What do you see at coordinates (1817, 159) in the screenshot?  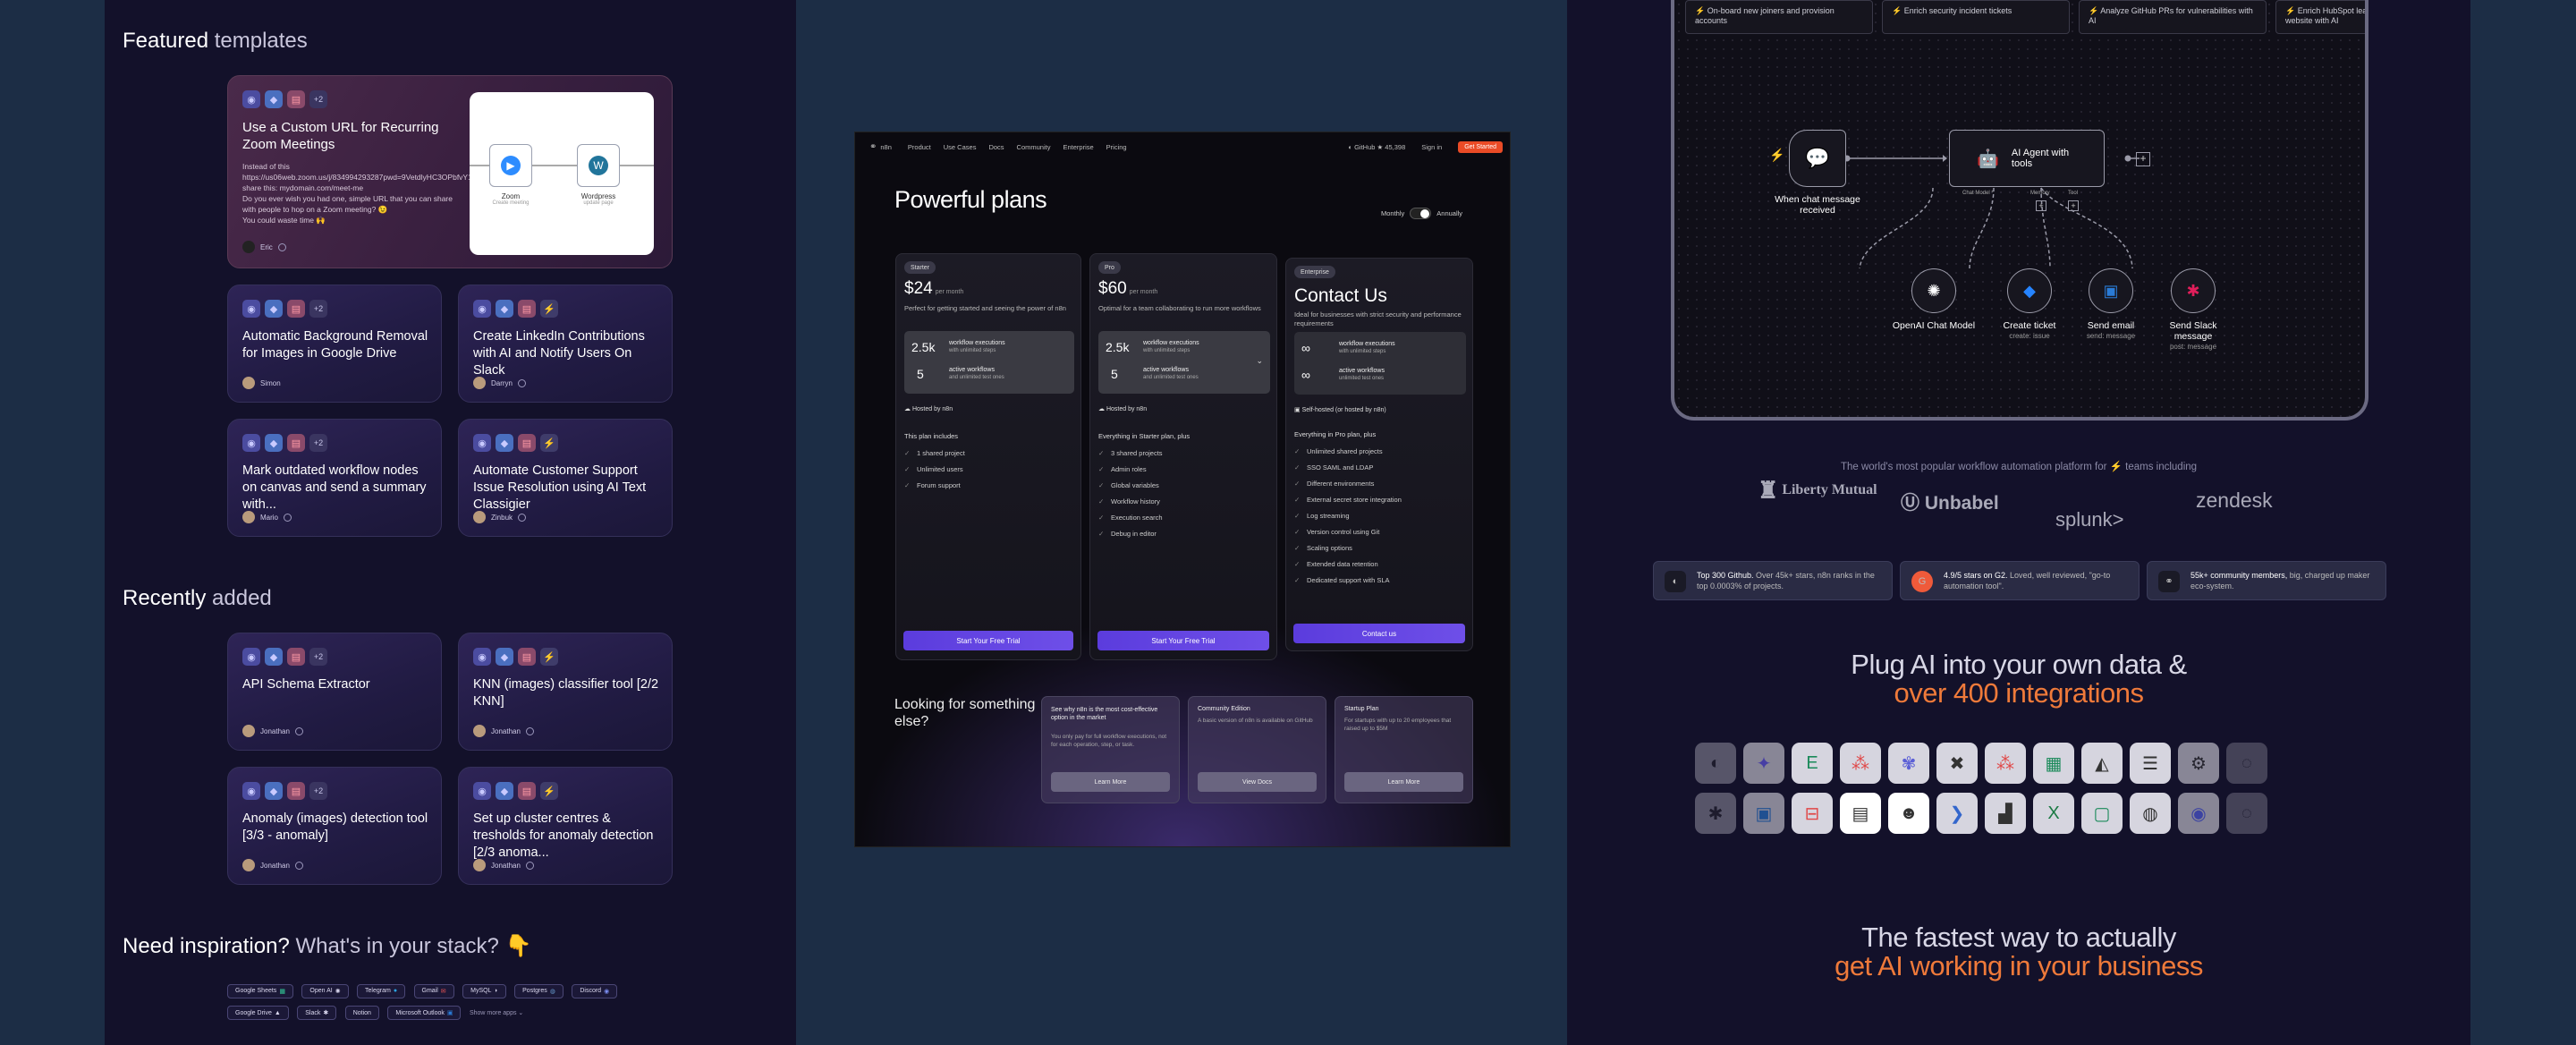 I see `chat-trigger-node: 💬` at bounding box center [1817, 159].